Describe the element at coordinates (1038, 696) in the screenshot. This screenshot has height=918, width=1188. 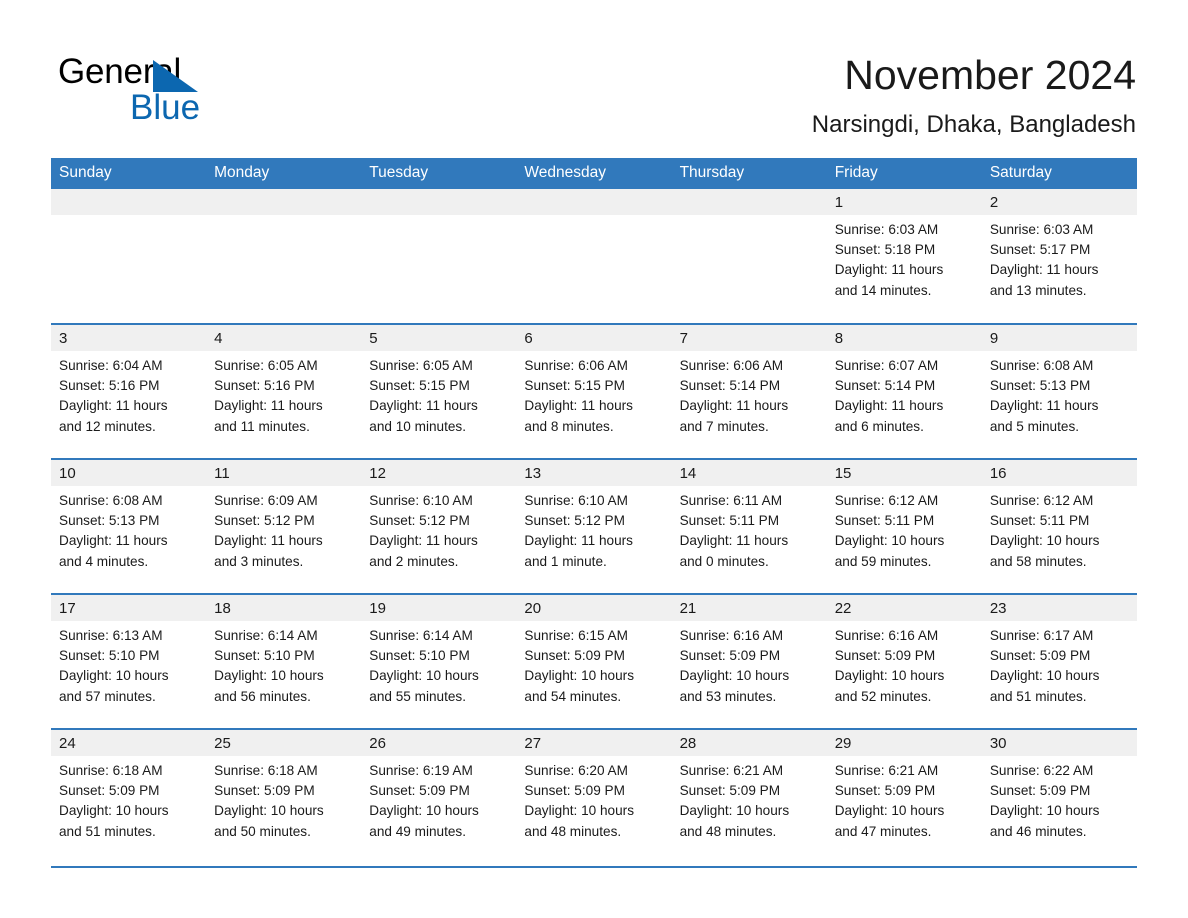
I see `daylight-text-line2: and 51 minutes.` at that location.